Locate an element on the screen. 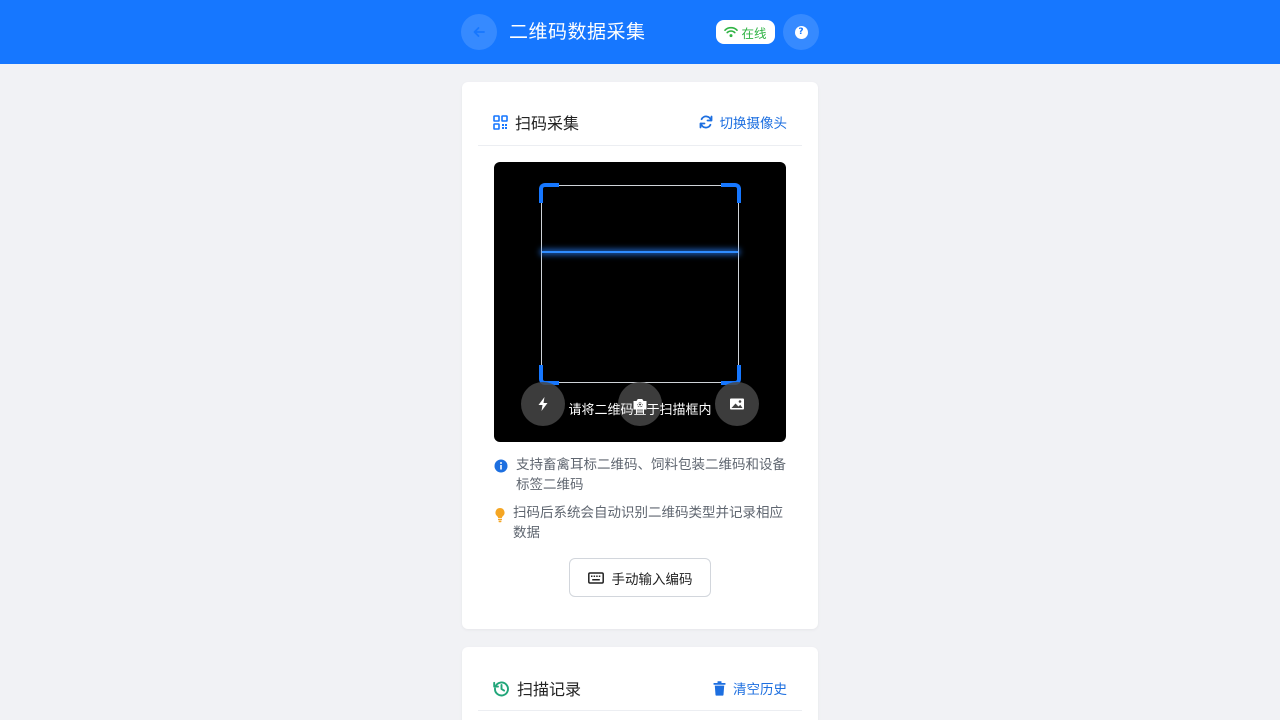 The width and height of the screenshot is (1280, 720). scanner-view: 请将二维码置于扫描框内 is located at coordinates (640, 302).